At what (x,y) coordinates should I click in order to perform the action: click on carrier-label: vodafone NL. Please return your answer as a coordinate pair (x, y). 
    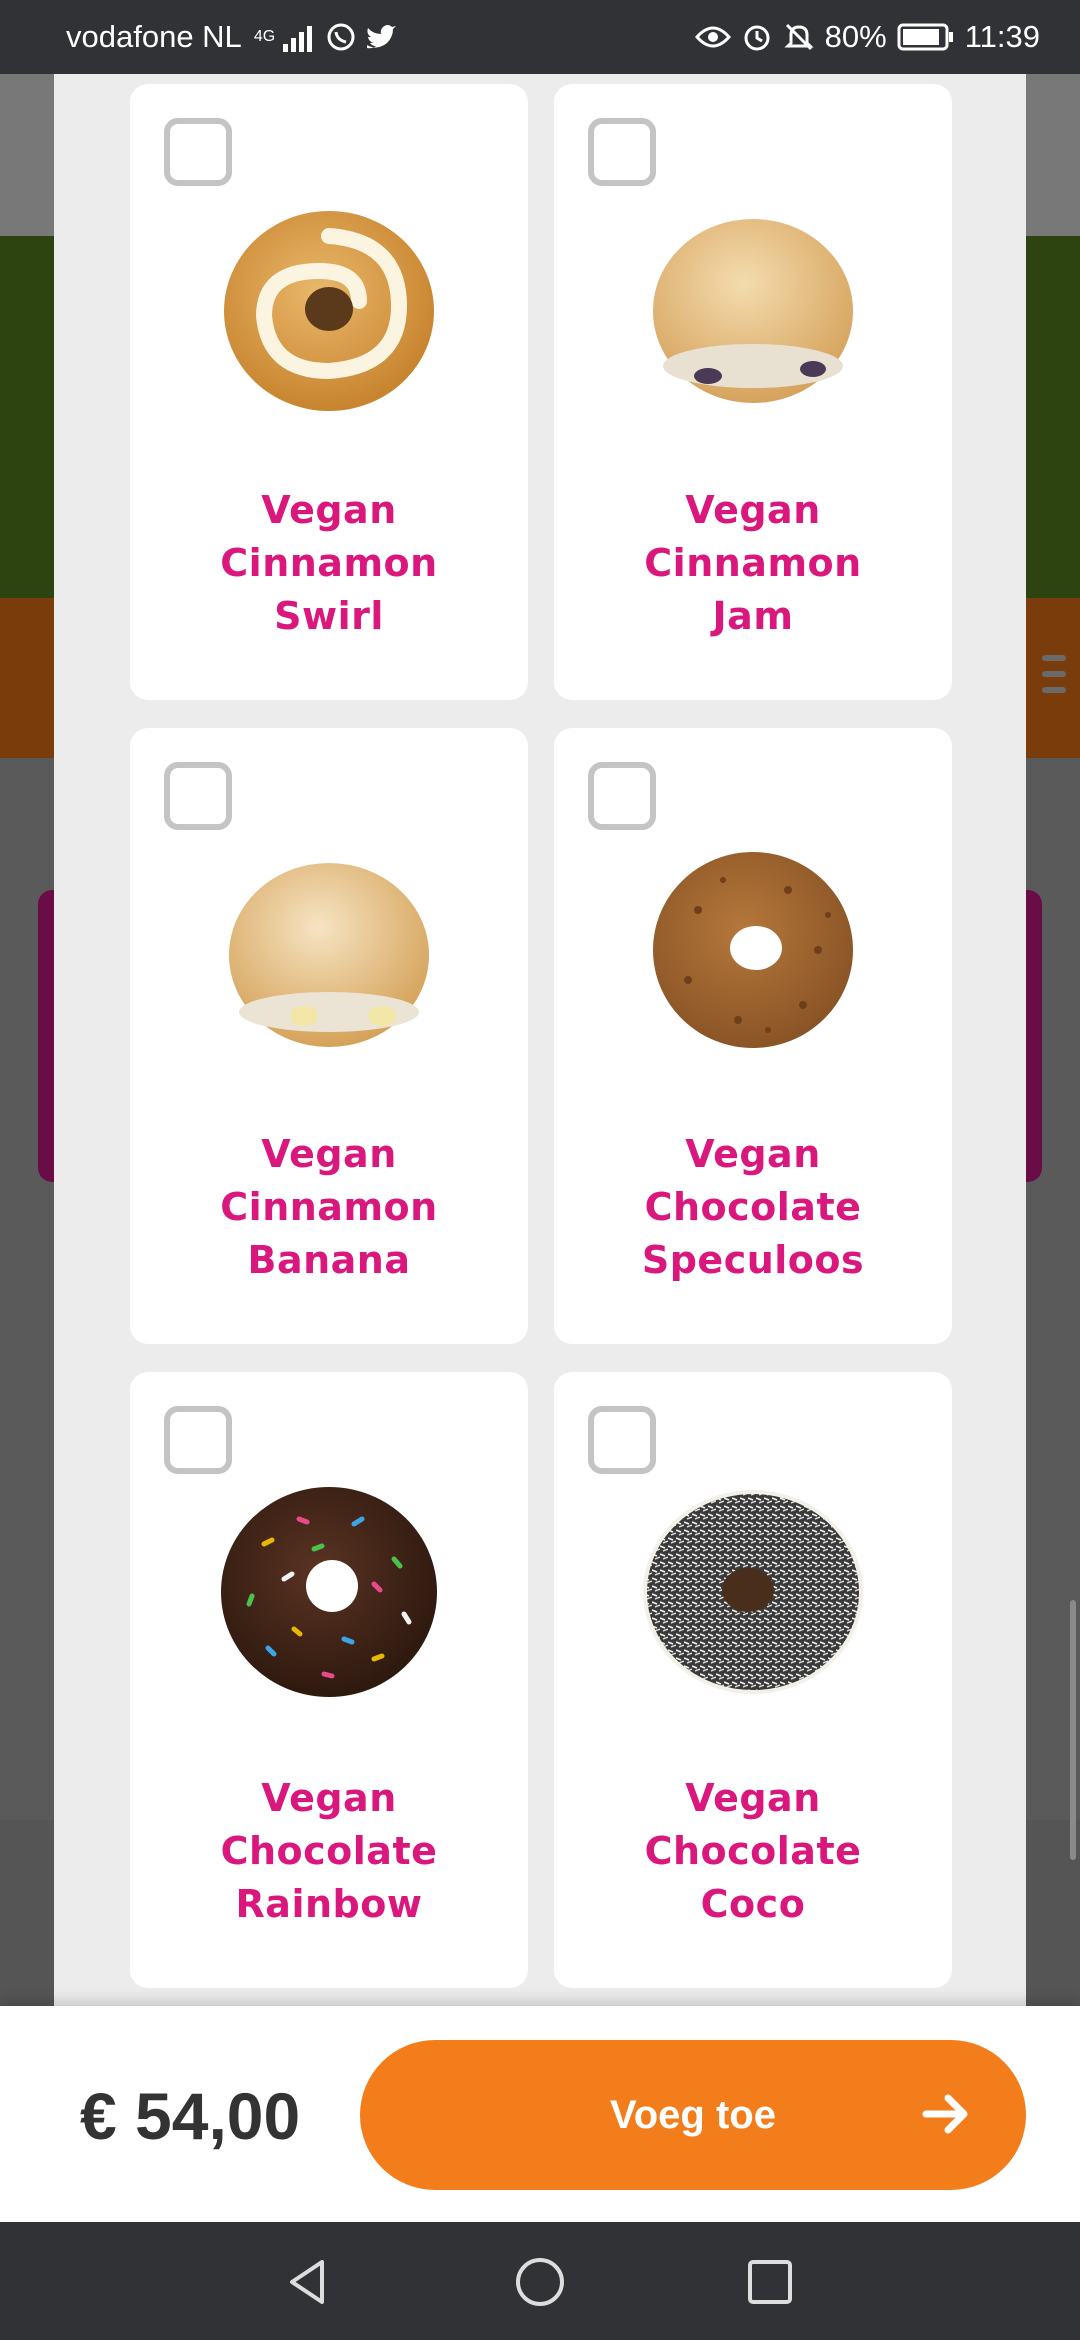
    Looking at the image, I should click on (154, 36).